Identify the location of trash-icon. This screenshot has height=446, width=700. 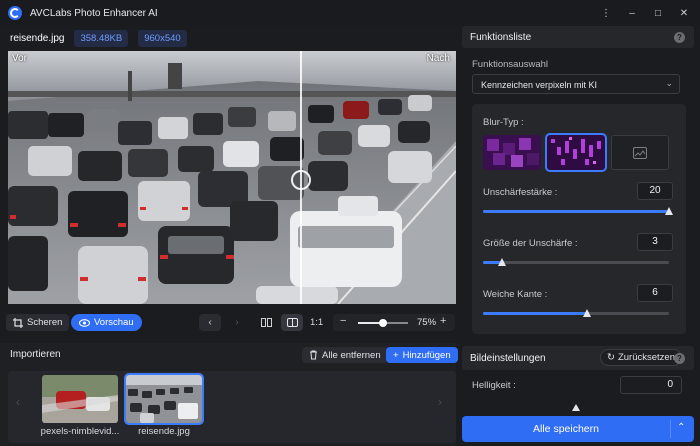
(313, 355).